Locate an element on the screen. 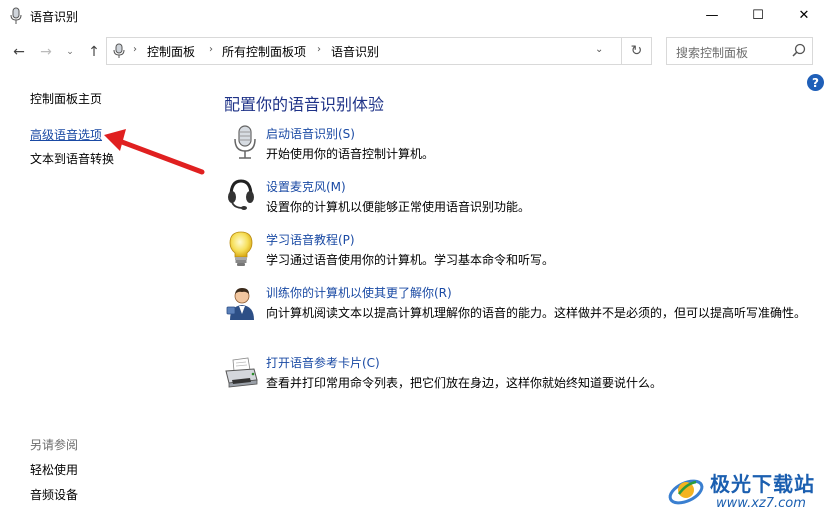 The width and height of the screenshot is (827, 523). watermark: 极光下载站 www.xz7.com is located at coordinates (744, 492).